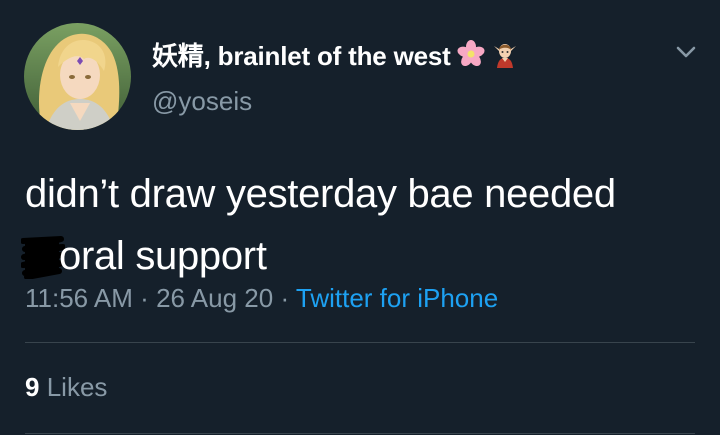 The height and width of the screenshot is (435, 720). I want to click on author-name-row: 妖精, brainlet of the west, so click(335, 54).